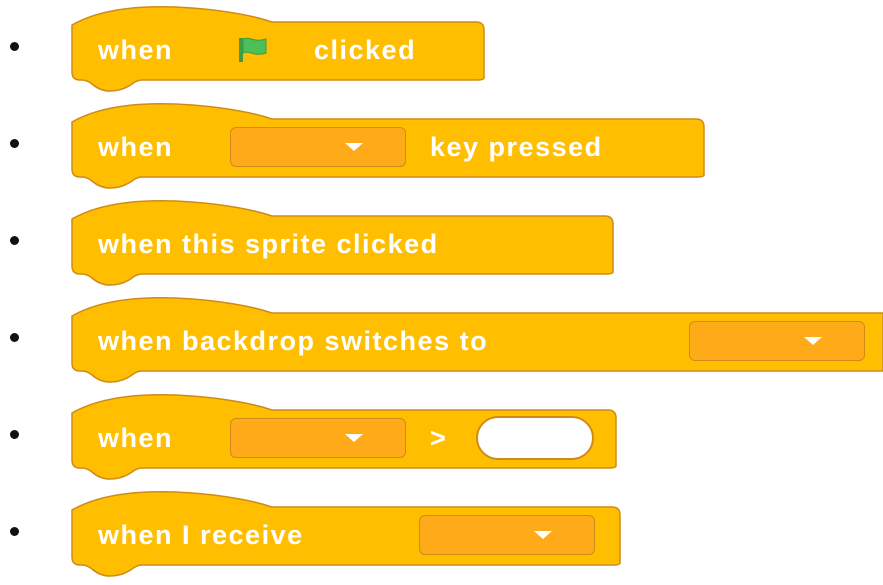 This screenshot has width=883, height=585. What do you see at coordinates (318, 147) in the screenshot?
I see `key-dropdown` at bounding box center [318, 147].